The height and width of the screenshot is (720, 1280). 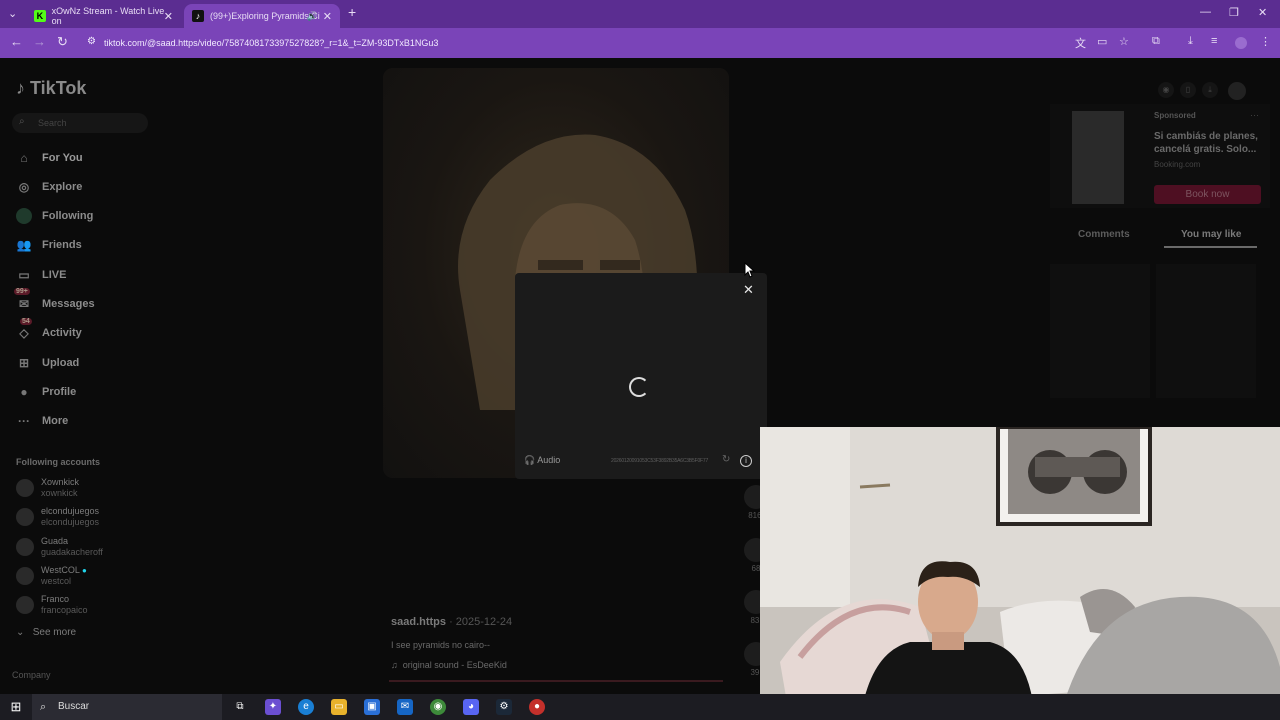 I want to click on windows-start-icon: ⊞, so click(x=16, y=707).